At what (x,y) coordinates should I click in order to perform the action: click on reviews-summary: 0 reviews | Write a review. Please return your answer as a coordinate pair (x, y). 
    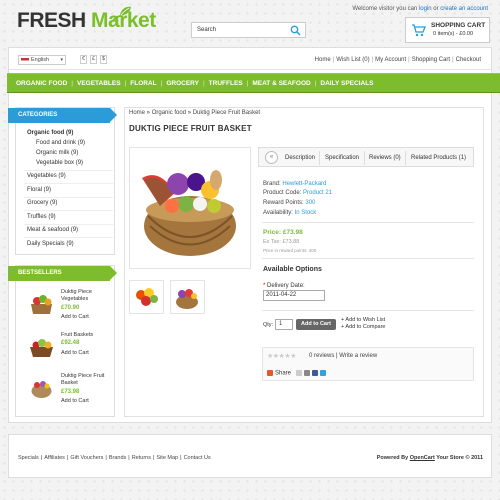
    Looking at the image, I should click on (343, 356).